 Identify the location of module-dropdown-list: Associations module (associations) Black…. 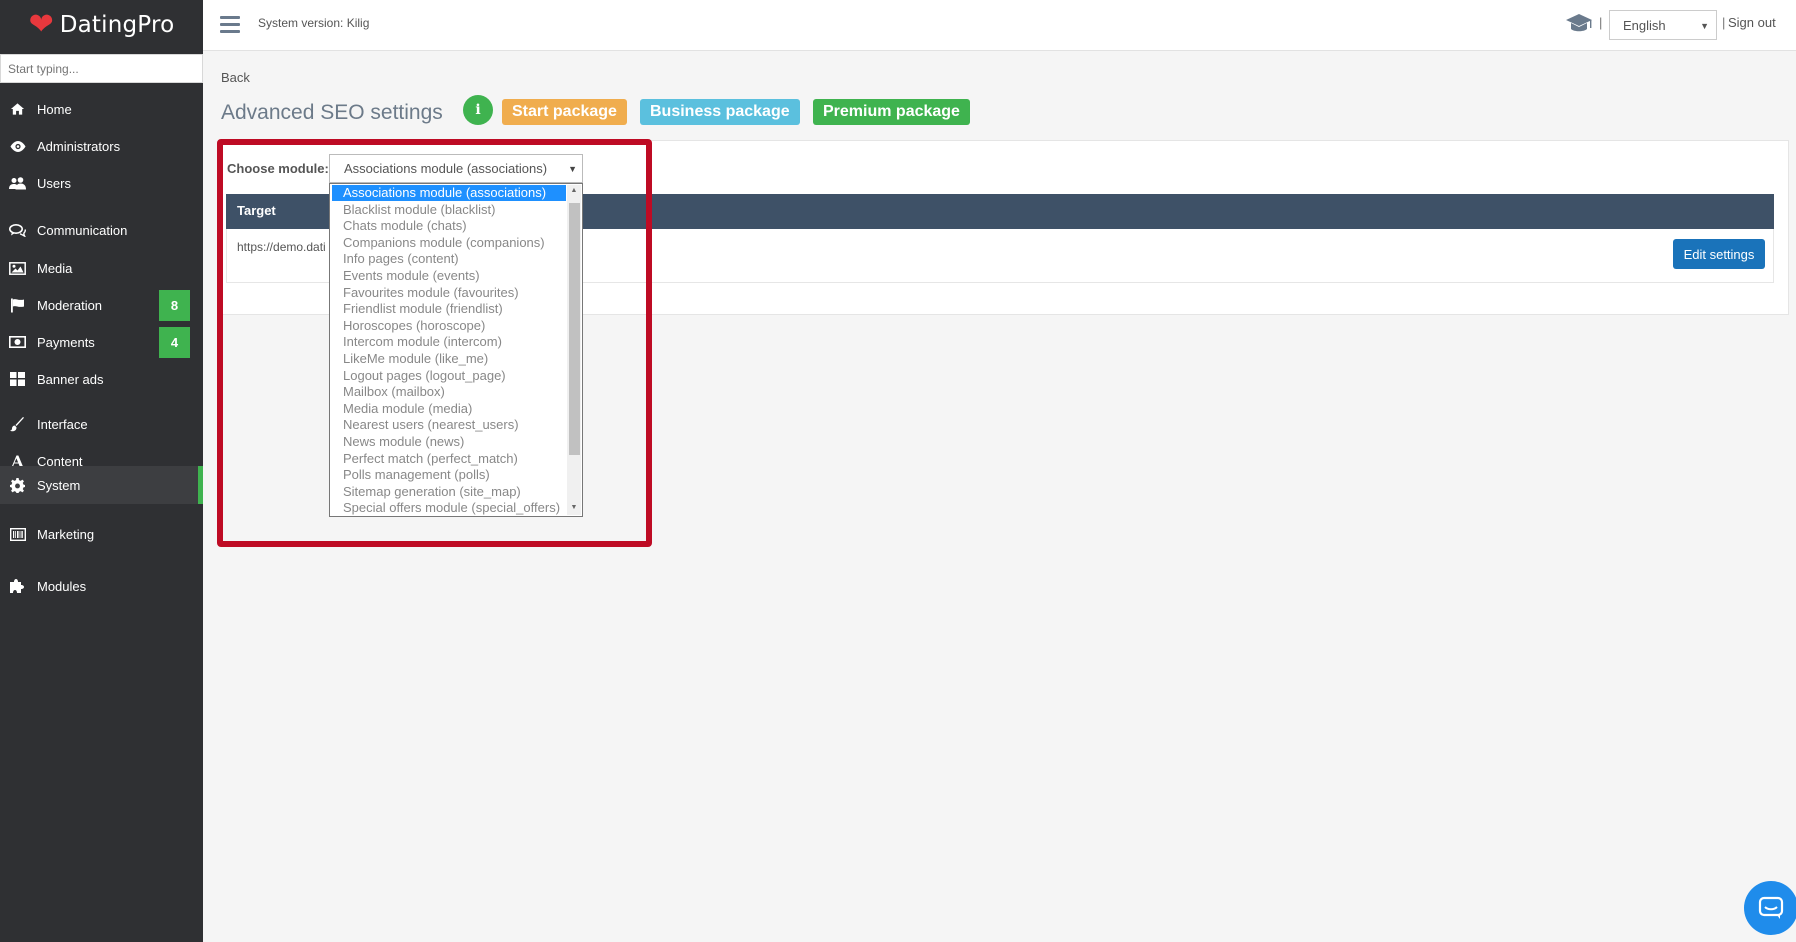
(456, 350).